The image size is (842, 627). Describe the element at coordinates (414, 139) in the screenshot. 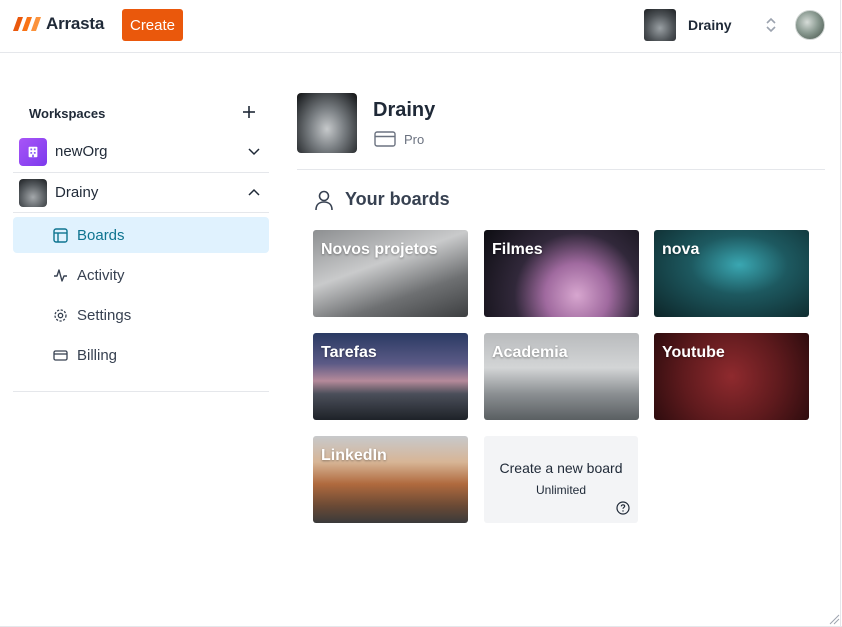

I see `plan-label: Pro` at that location.